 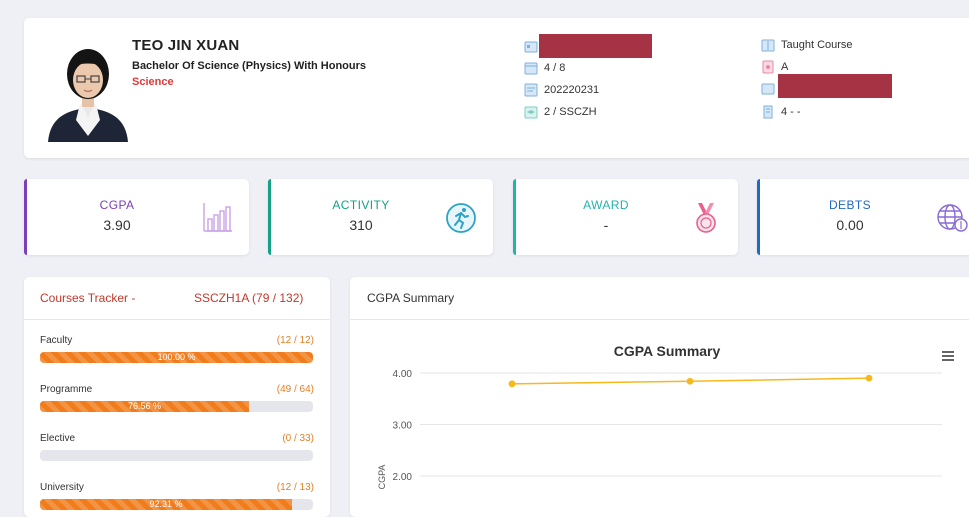 What do you see at coordinates (136, 217) in the screenshot?
I see `stat-card-cgpa: CGPA 3.90` at bounding box center [136, 217].